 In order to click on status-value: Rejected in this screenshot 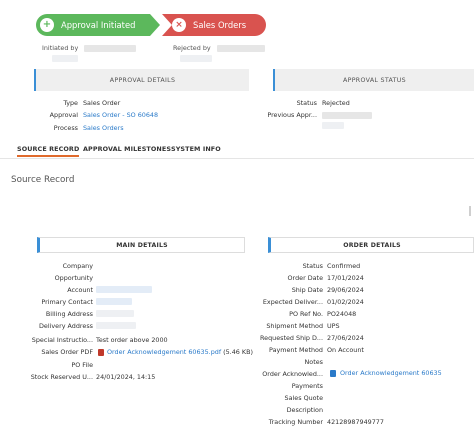, I will do `click(336, 103)`.